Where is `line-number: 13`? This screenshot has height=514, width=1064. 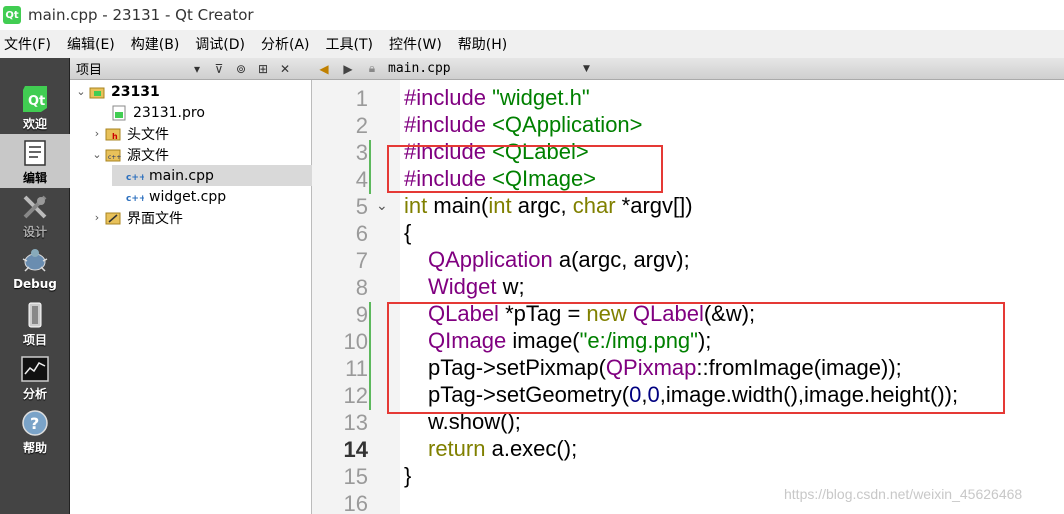
line-number: 13 is located at coordinates (355, 422).